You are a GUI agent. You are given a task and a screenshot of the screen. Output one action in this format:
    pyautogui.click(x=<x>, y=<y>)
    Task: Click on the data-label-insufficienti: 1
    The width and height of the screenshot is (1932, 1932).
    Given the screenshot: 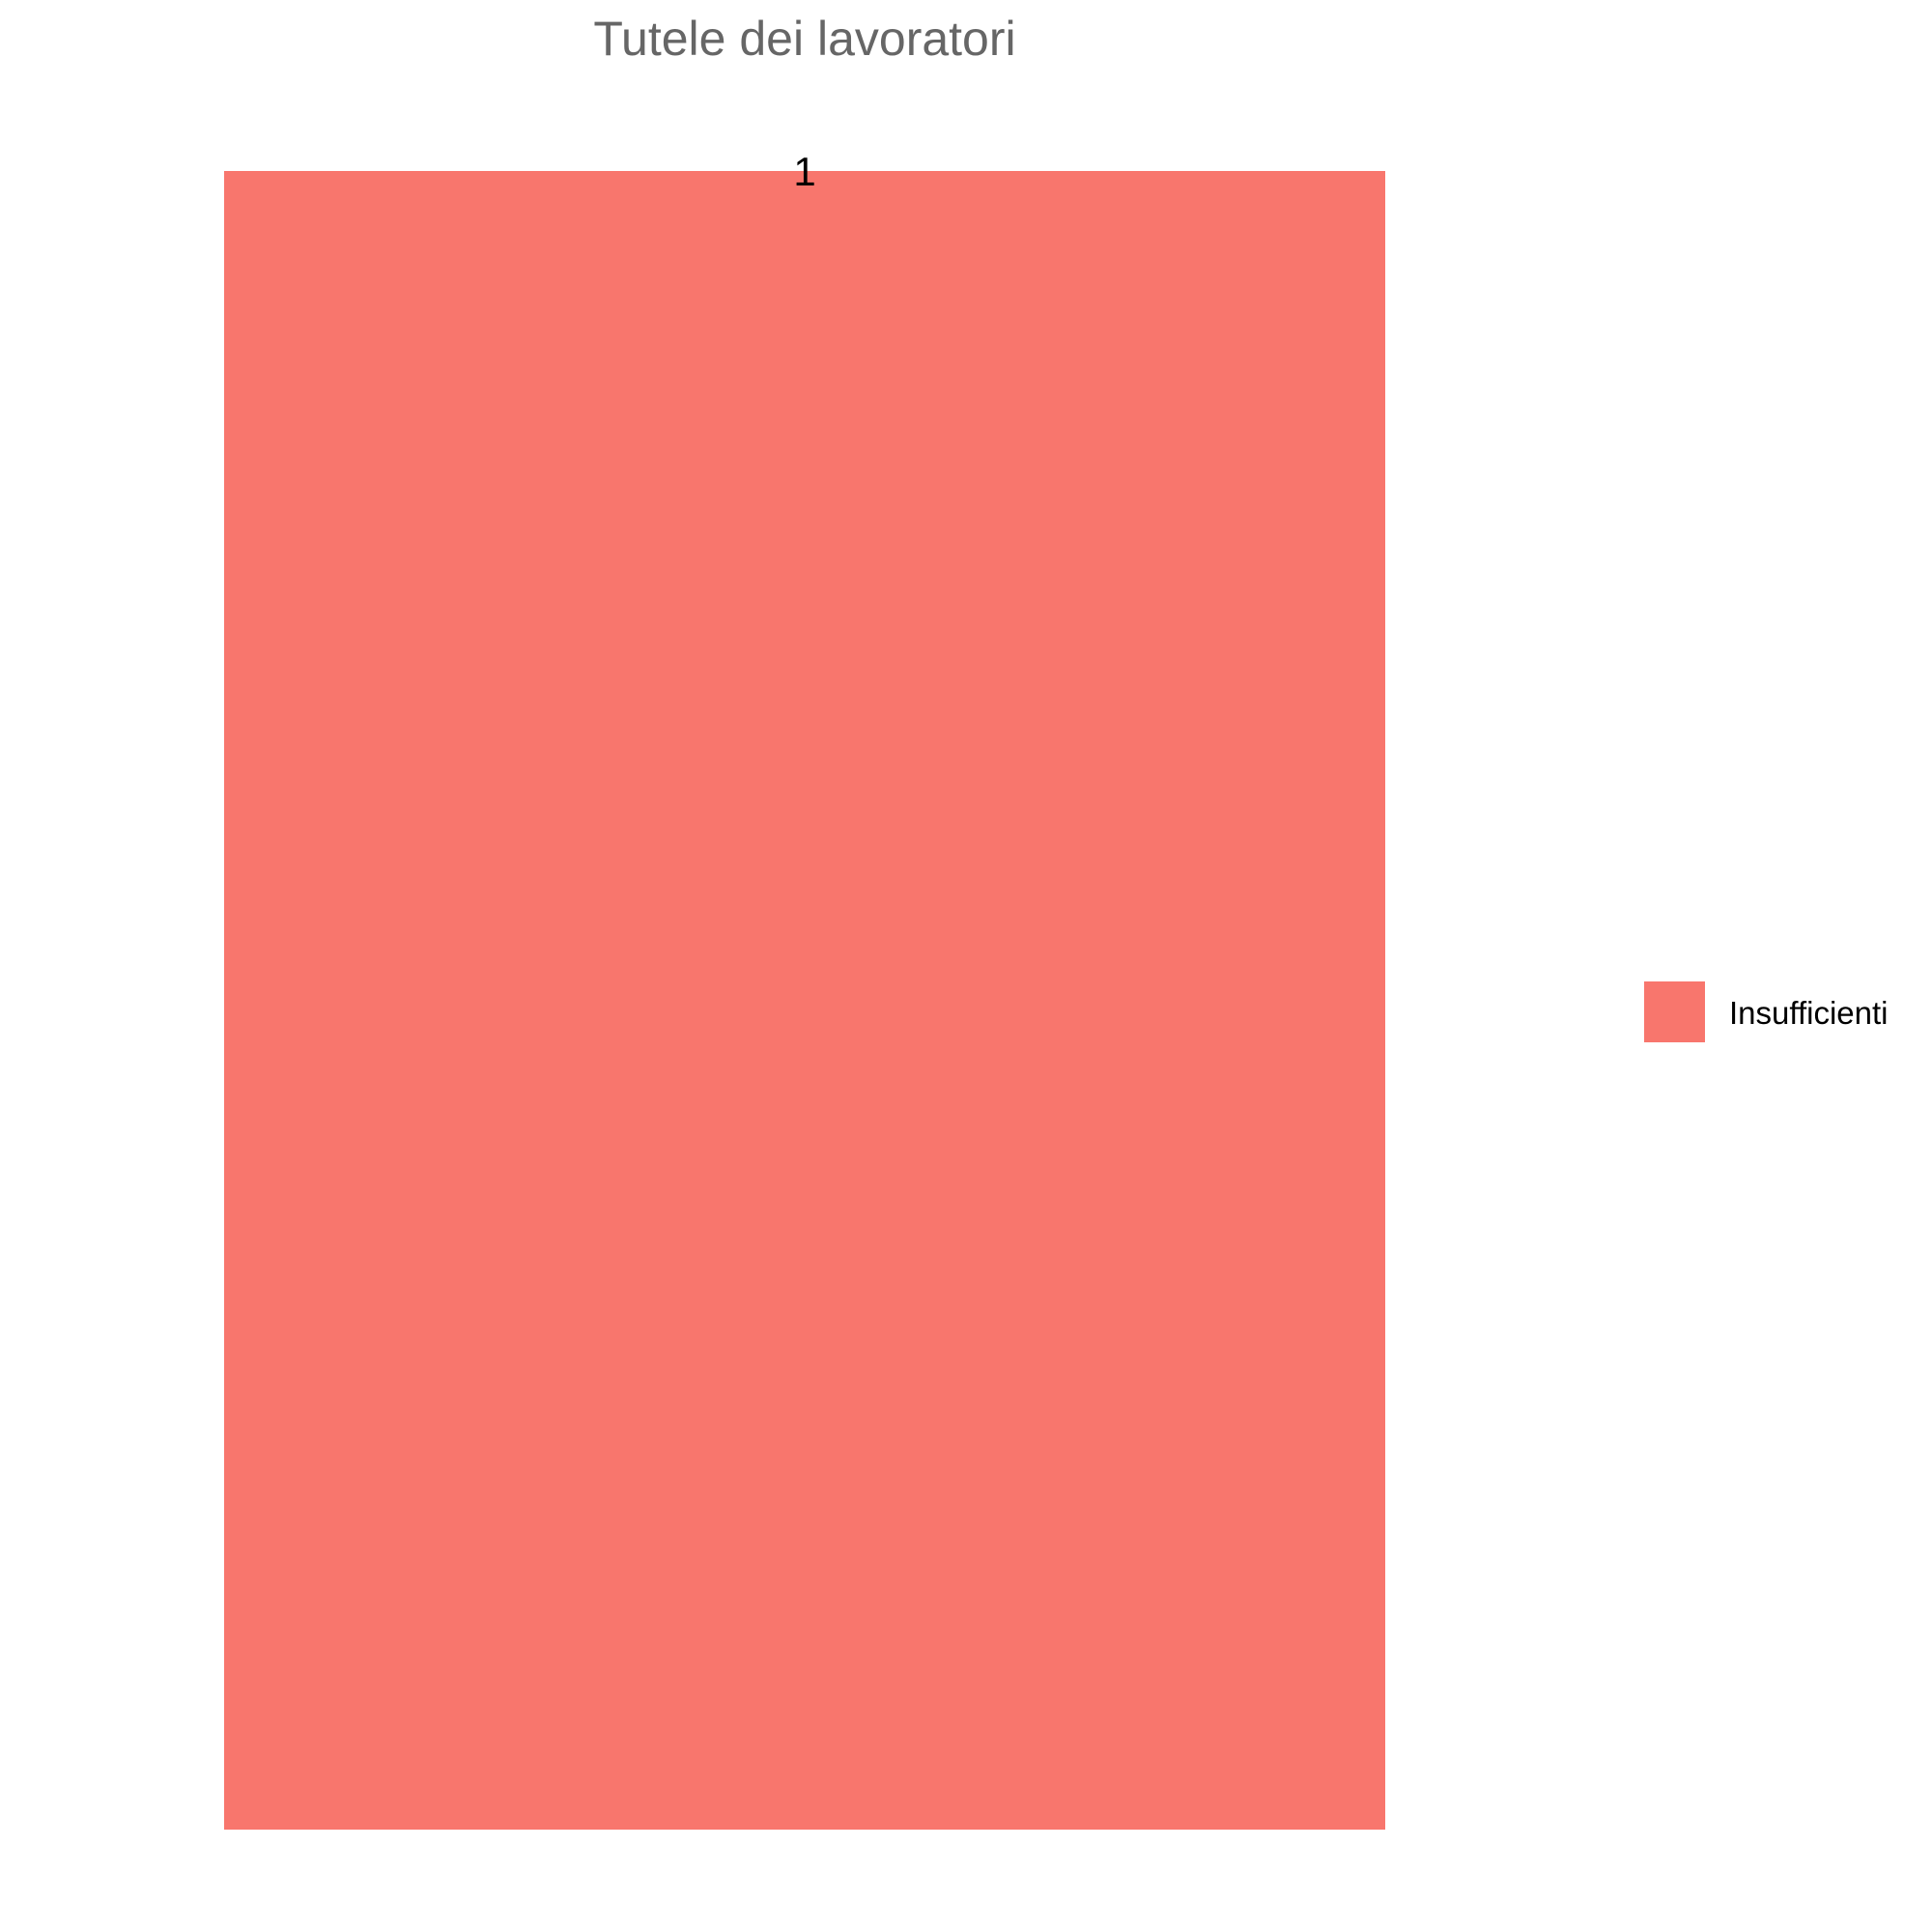 What is the action you would take?
    pyautogui.click(x=804, y=171)
    